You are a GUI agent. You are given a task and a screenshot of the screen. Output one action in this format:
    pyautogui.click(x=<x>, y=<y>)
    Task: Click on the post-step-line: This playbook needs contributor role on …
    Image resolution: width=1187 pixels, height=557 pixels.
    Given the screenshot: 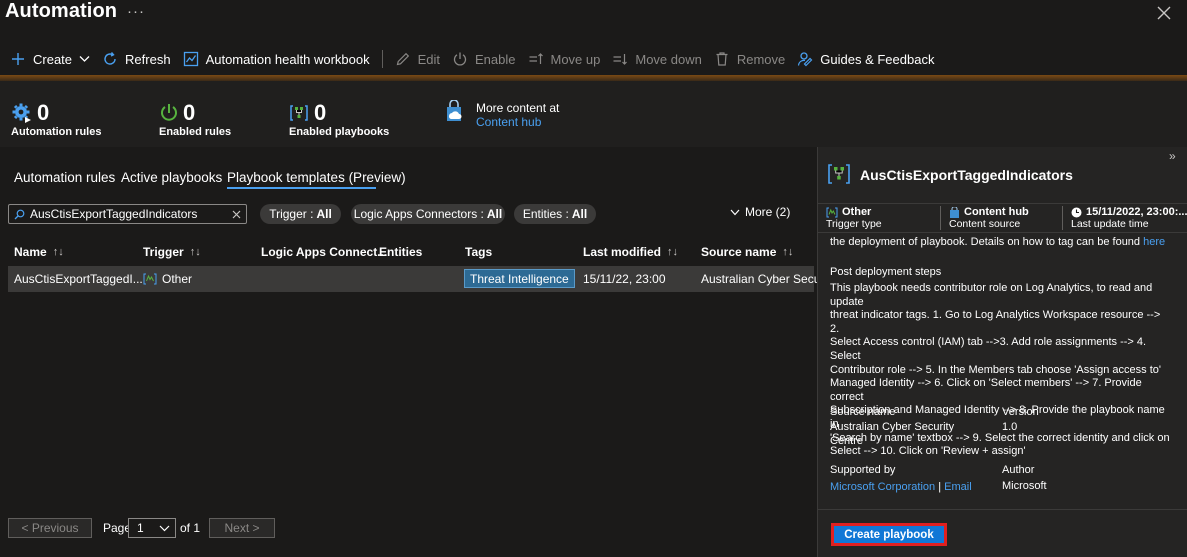 What is the action you would take?
    pyautogui.click(x=991, y=295)
    